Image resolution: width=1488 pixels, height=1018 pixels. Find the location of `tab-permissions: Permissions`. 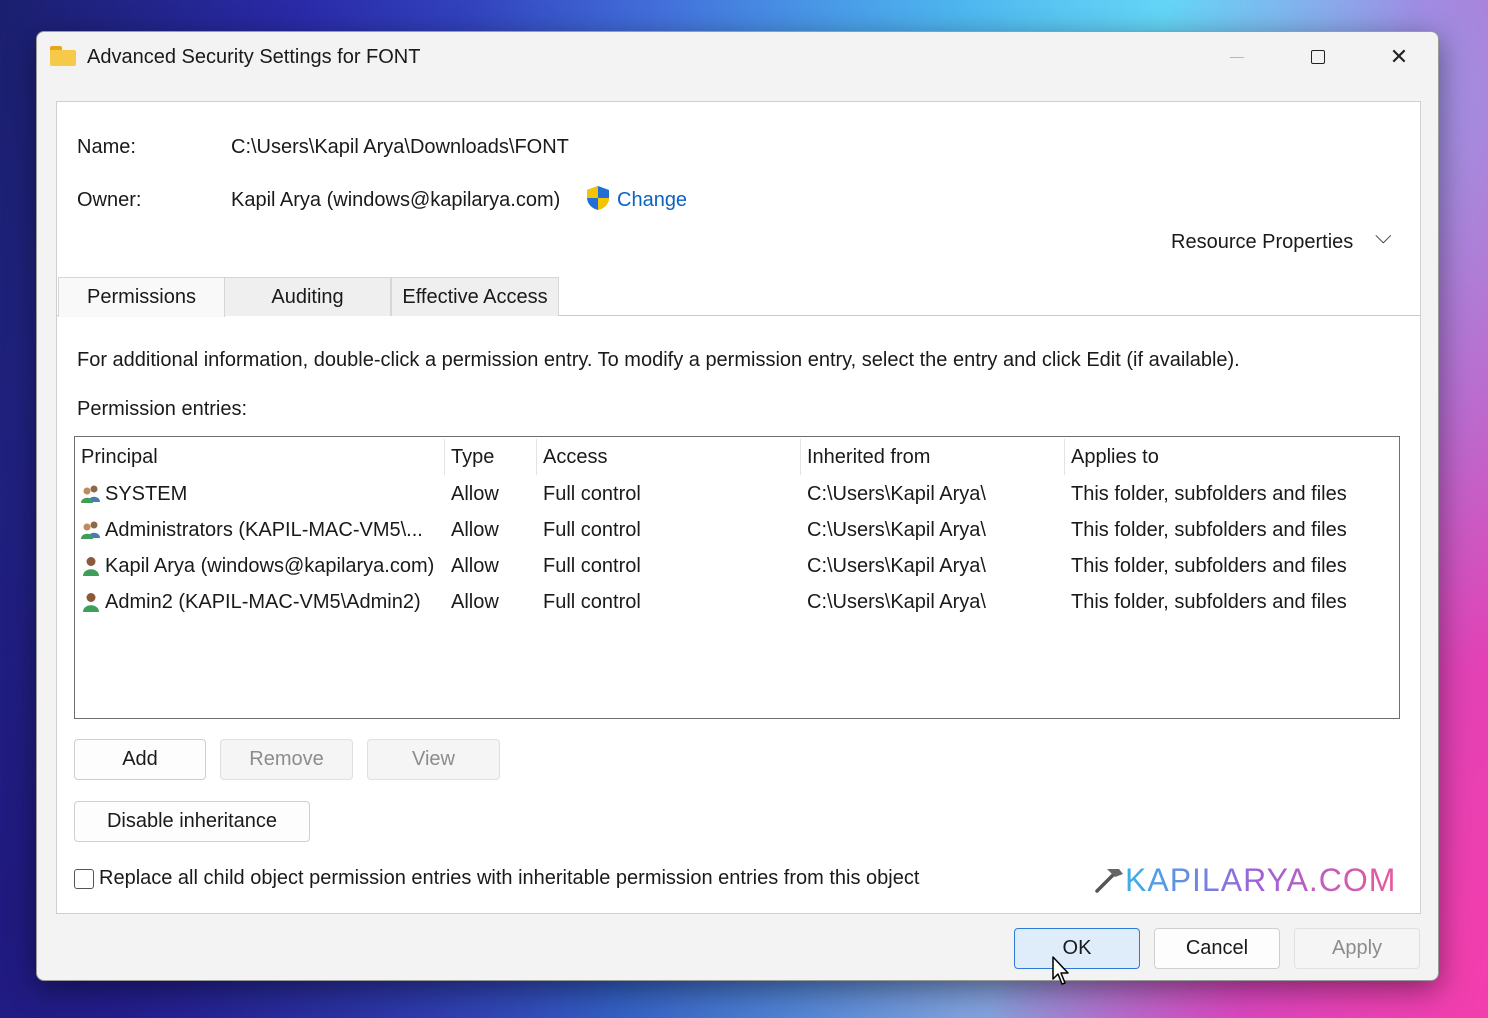

tab-permissions: Permissions is located at coordinates (141, 297).